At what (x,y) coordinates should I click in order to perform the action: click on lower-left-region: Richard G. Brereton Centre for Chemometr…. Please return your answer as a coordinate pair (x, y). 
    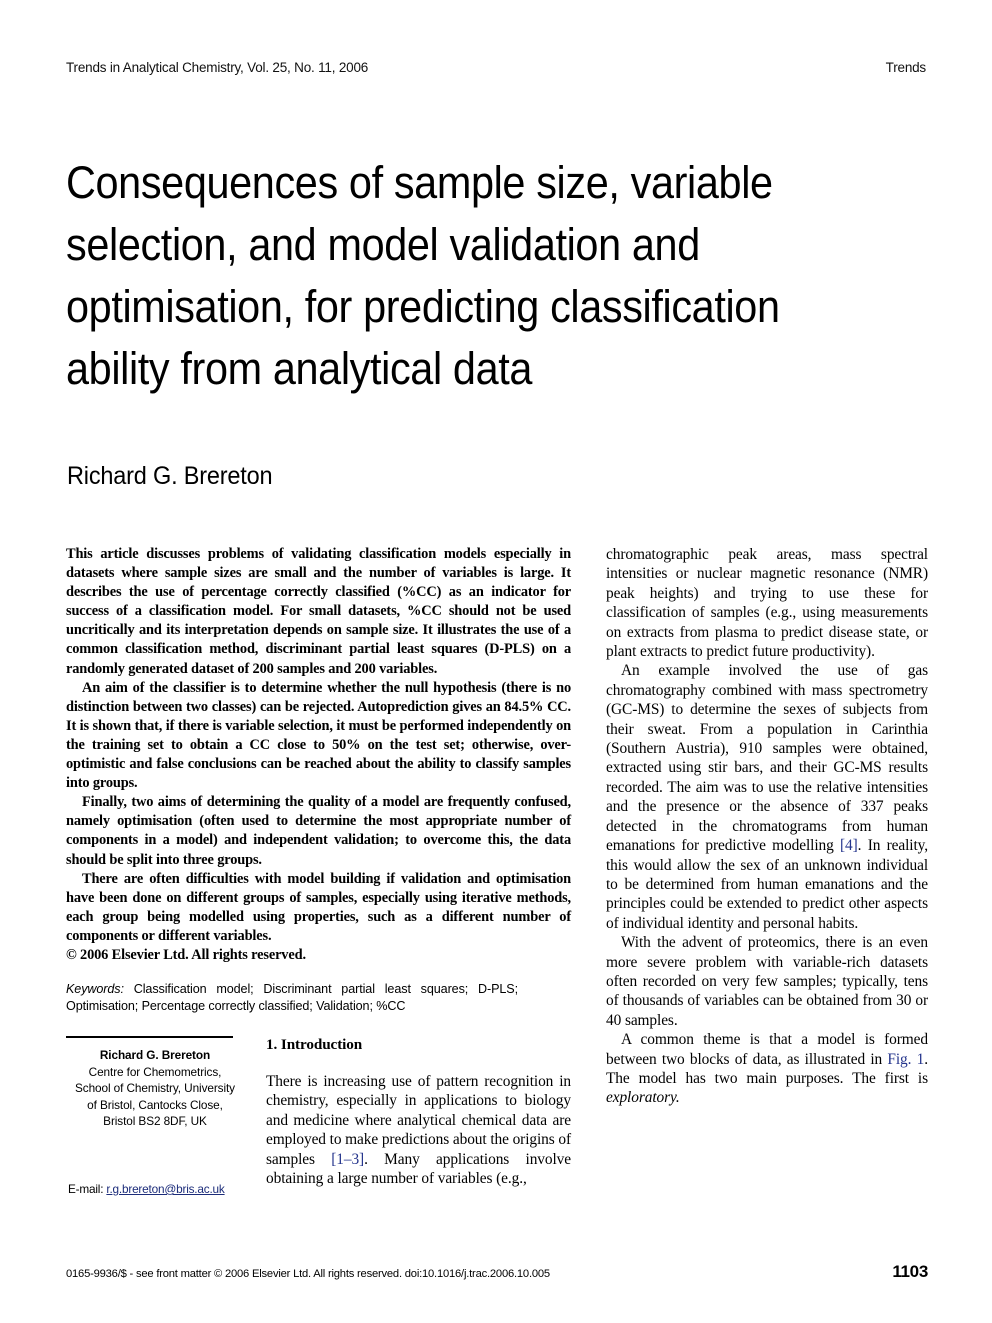
    Looking at the image, I should click on (318, 1116).